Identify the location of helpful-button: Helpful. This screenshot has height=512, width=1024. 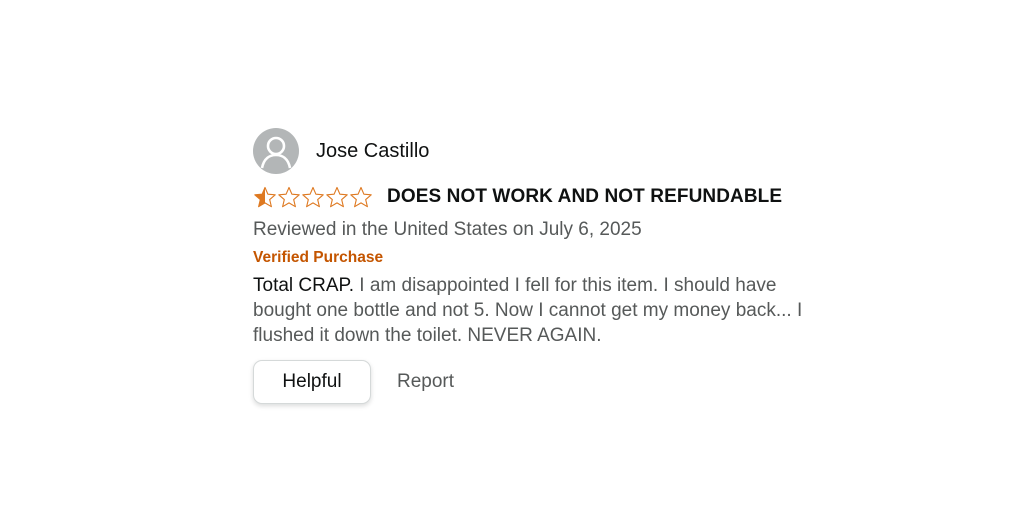
(312, 382).